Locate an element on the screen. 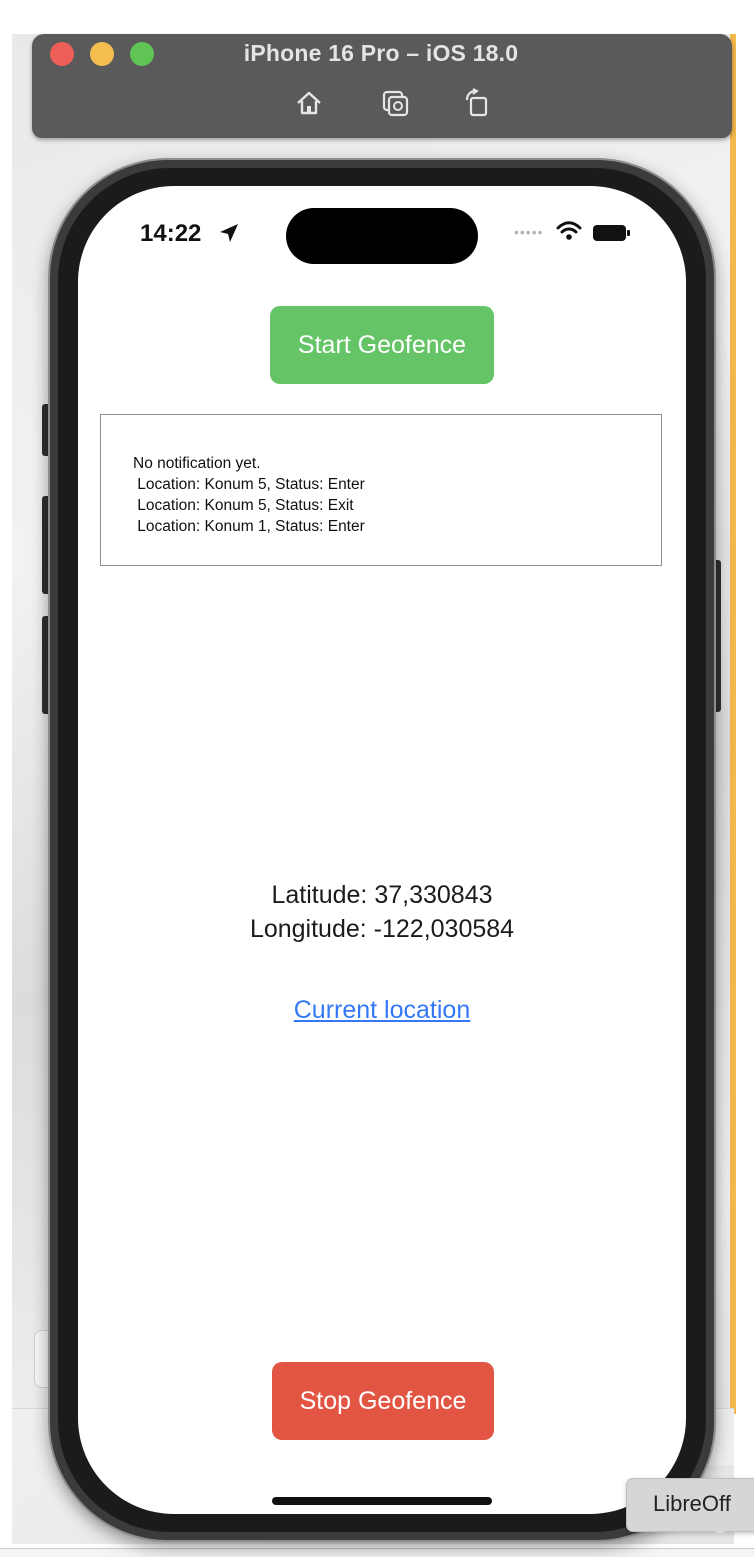 This screenshot has width=754, height=1557. tooltip-pointer is located at coordinates (720, 1532).